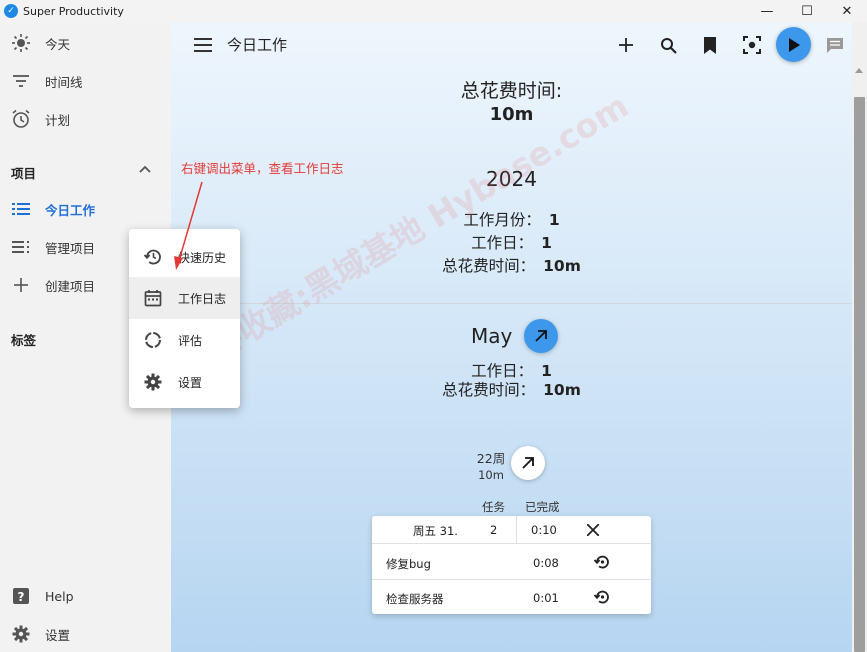 The image size is (867, 652). I want to click on comment-button, so click(835, 45).